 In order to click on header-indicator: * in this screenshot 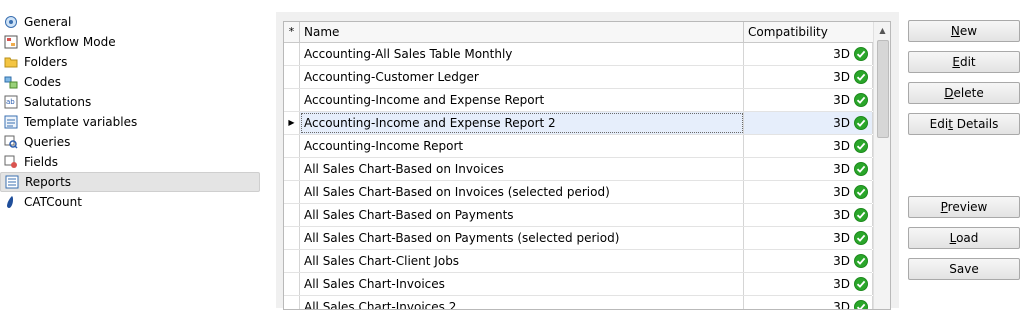, I will do `click(292, 32)`.